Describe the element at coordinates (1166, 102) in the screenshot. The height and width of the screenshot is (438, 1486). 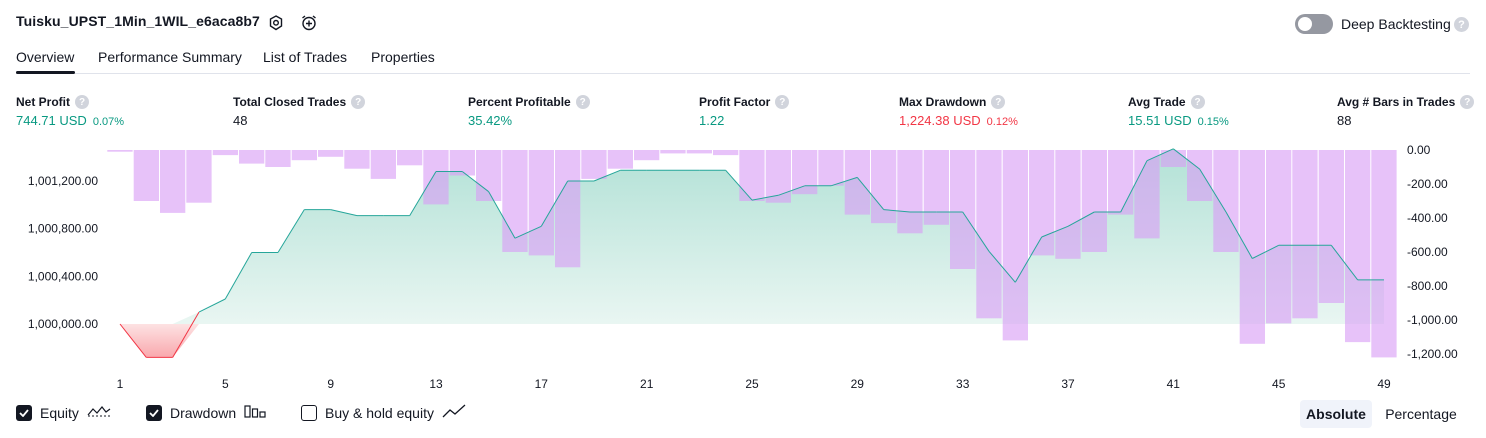
I see `metric-label-avg-trade: Avg Trade?` at that location.